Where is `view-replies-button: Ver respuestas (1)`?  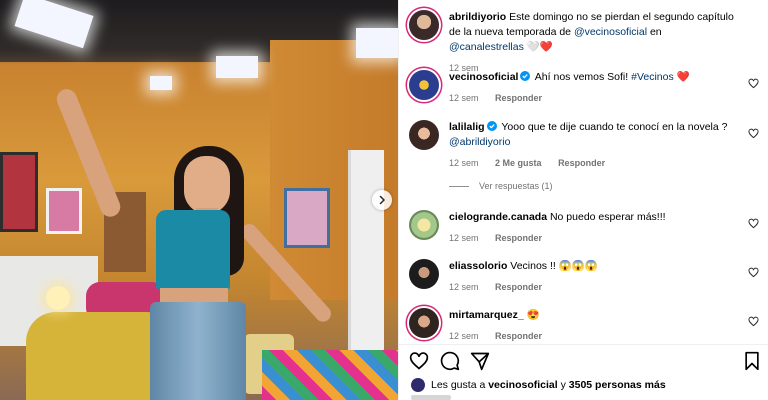 view-replies-button: Ver respuestas (1) is located at coordinates (501, 186).